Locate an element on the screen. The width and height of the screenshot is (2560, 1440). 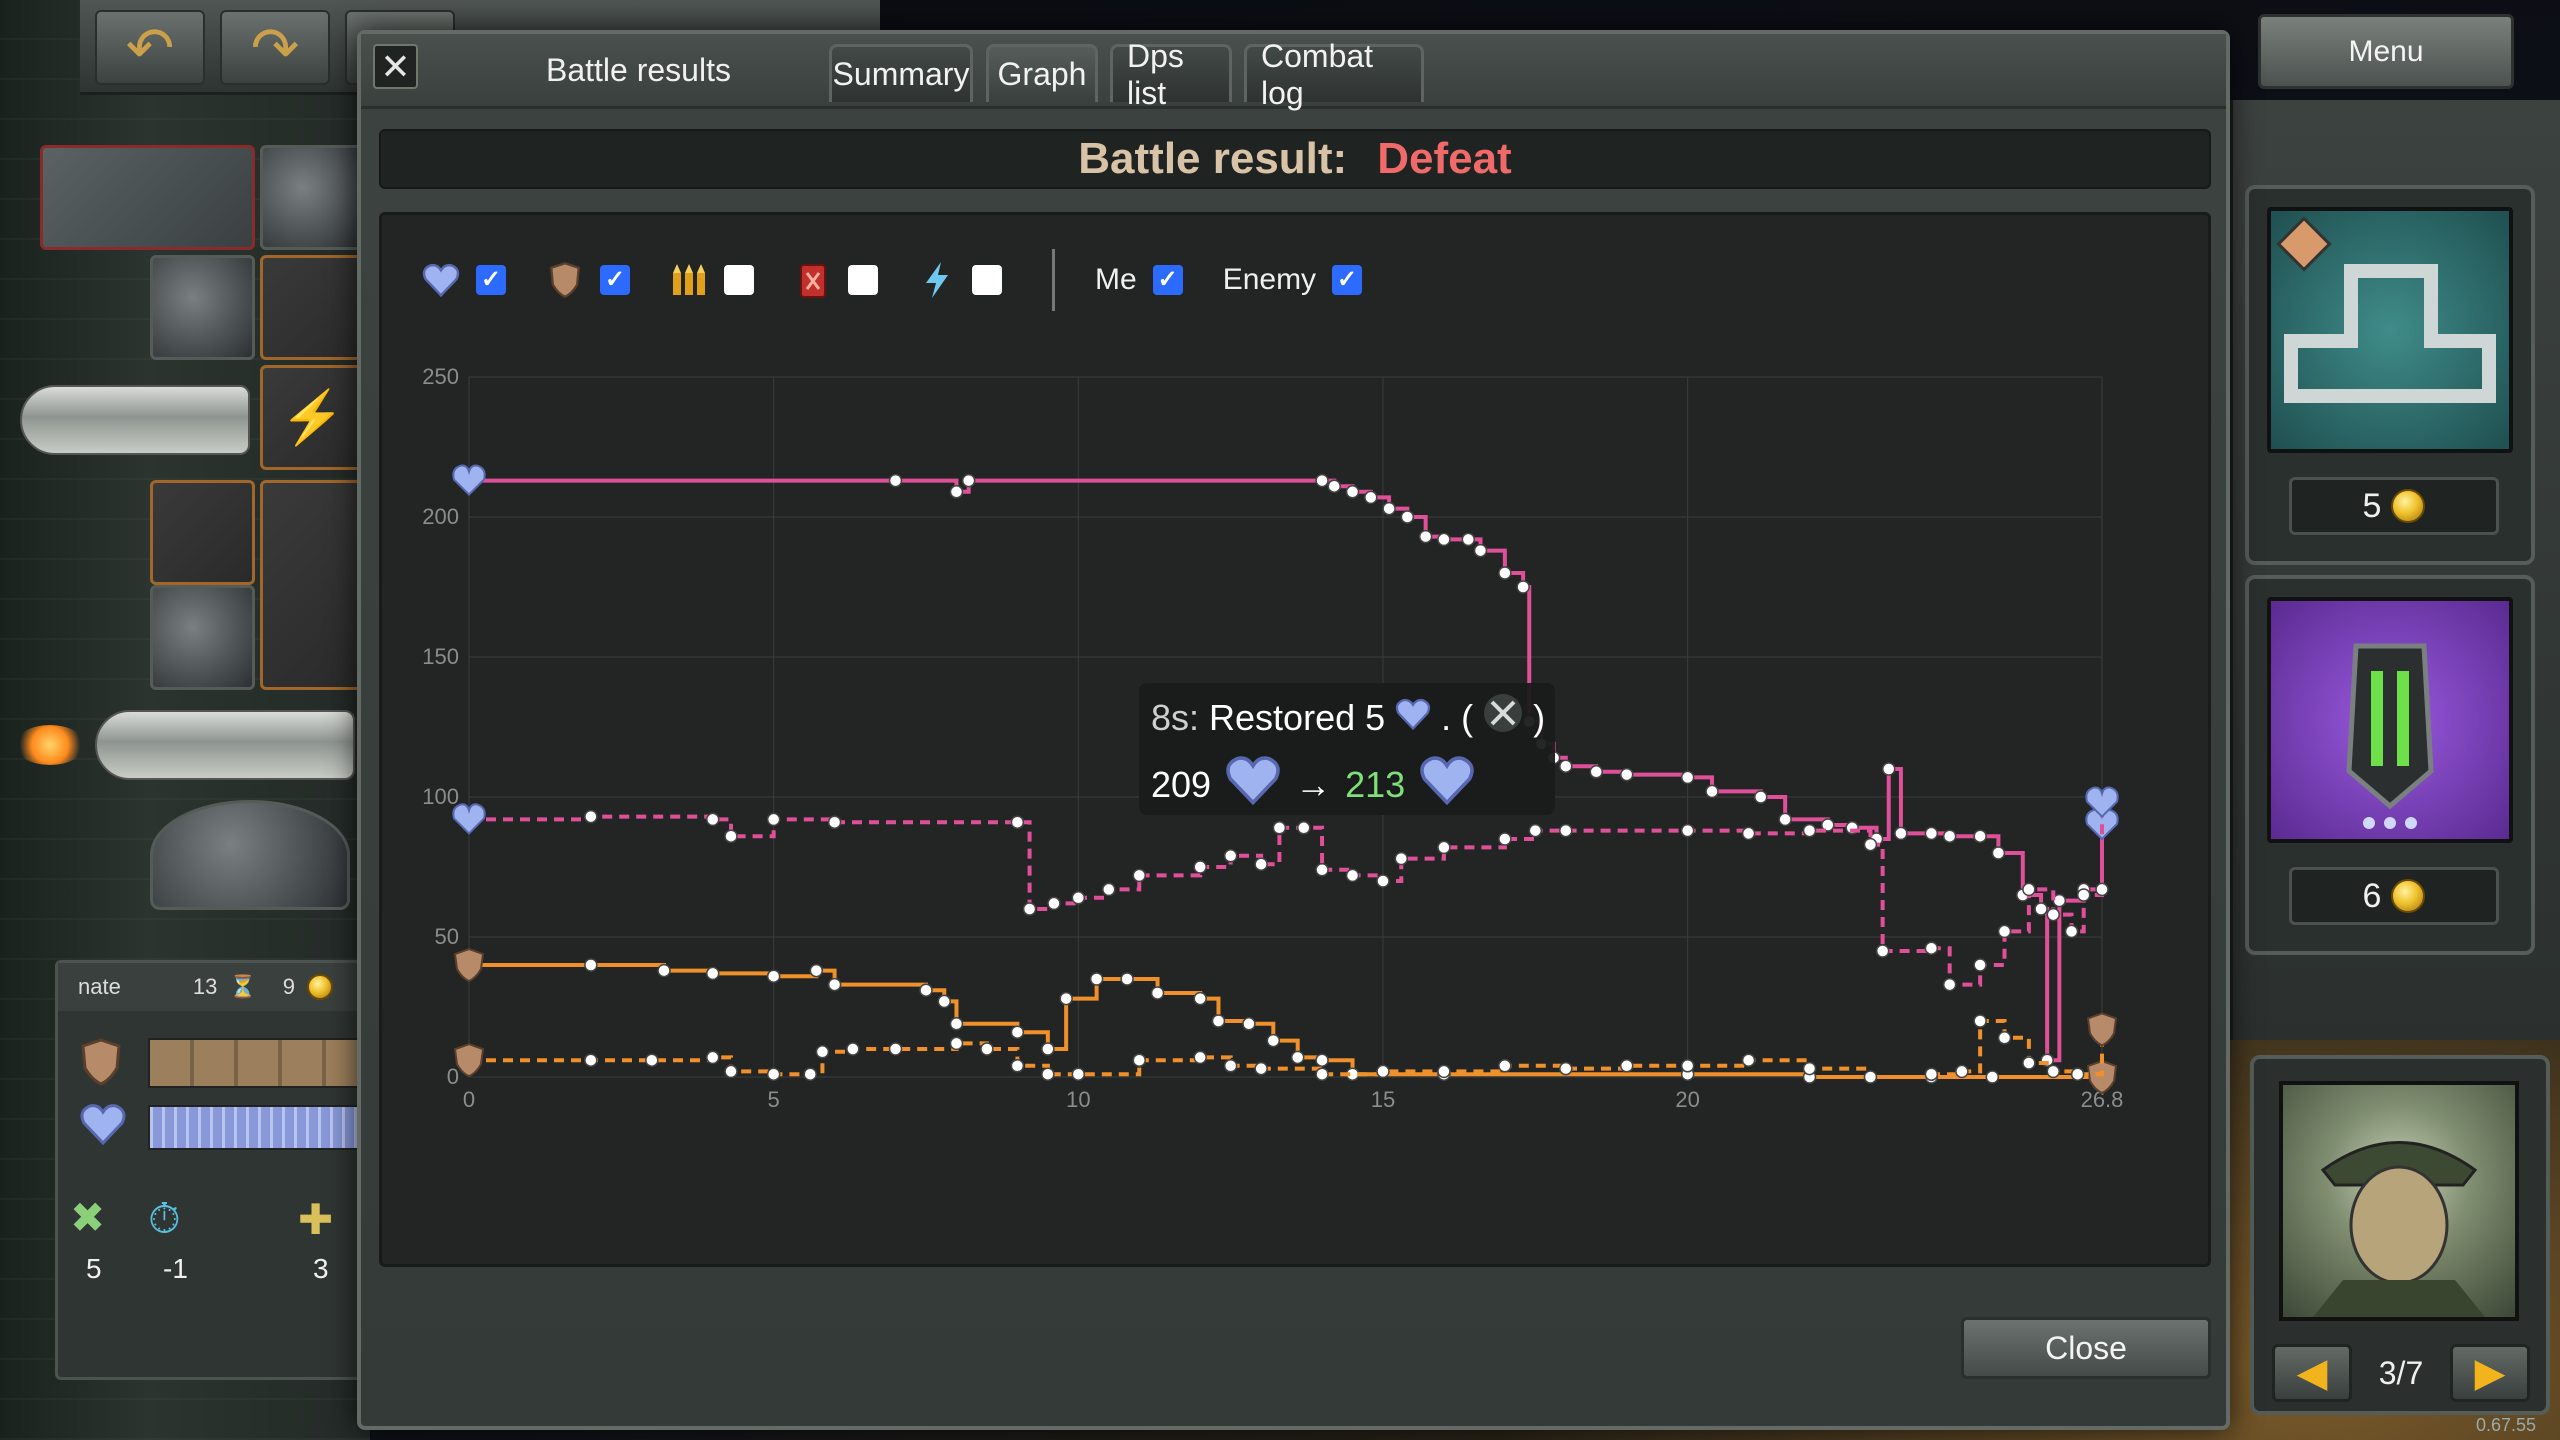
tab-summary: Summary is located at coordinates (901, 73).